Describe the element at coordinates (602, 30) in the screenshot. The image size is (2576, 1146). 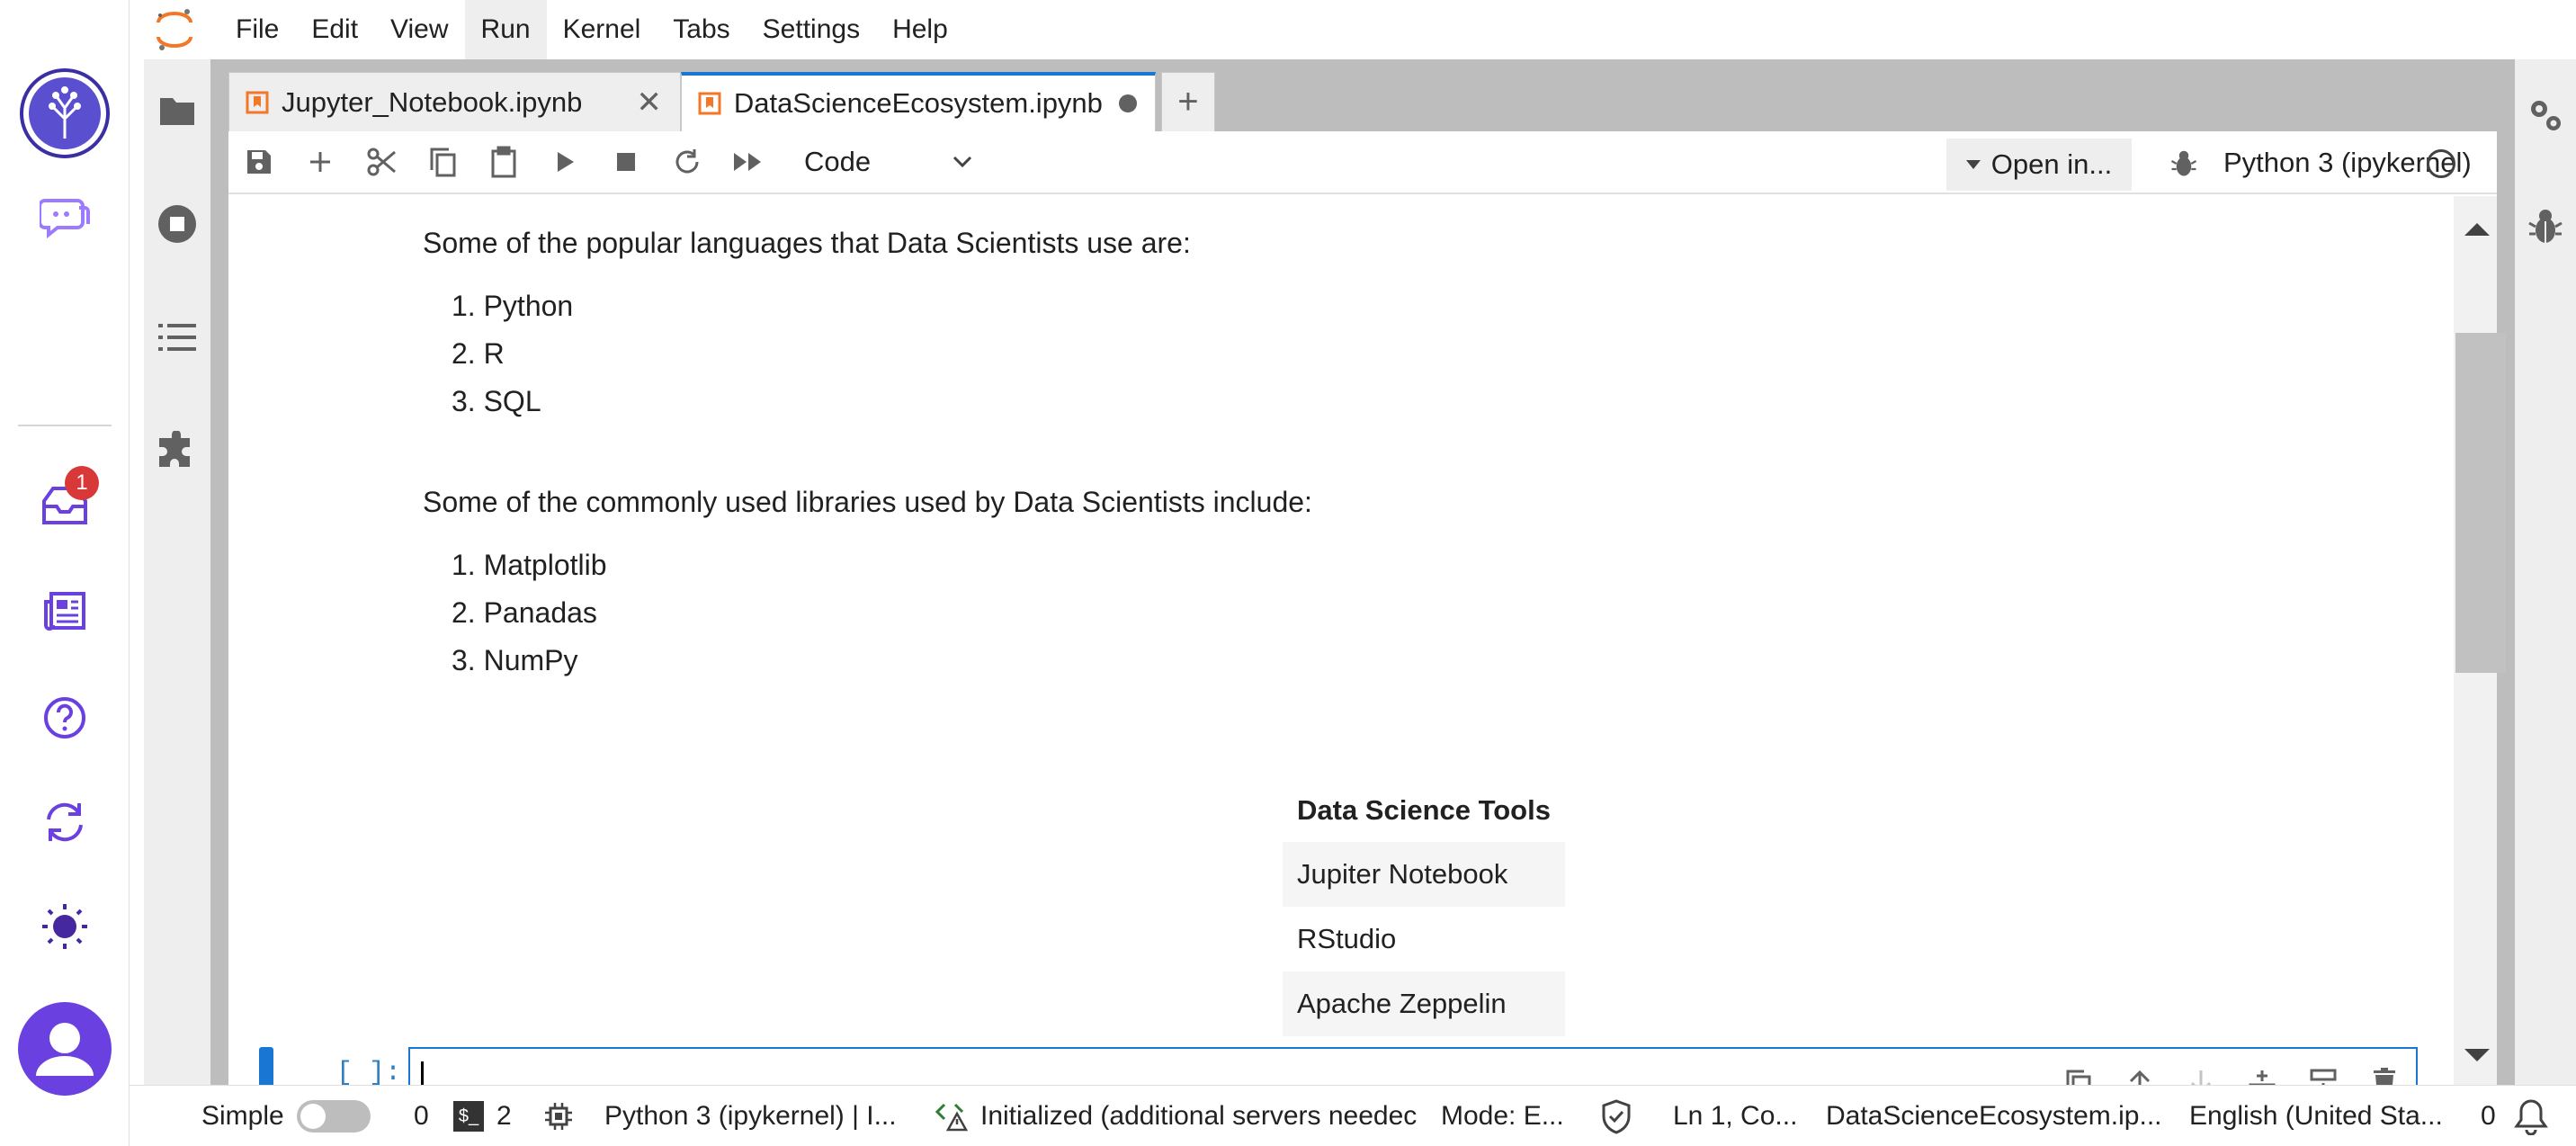
I see `menu-kernel: Kernel` at that location.